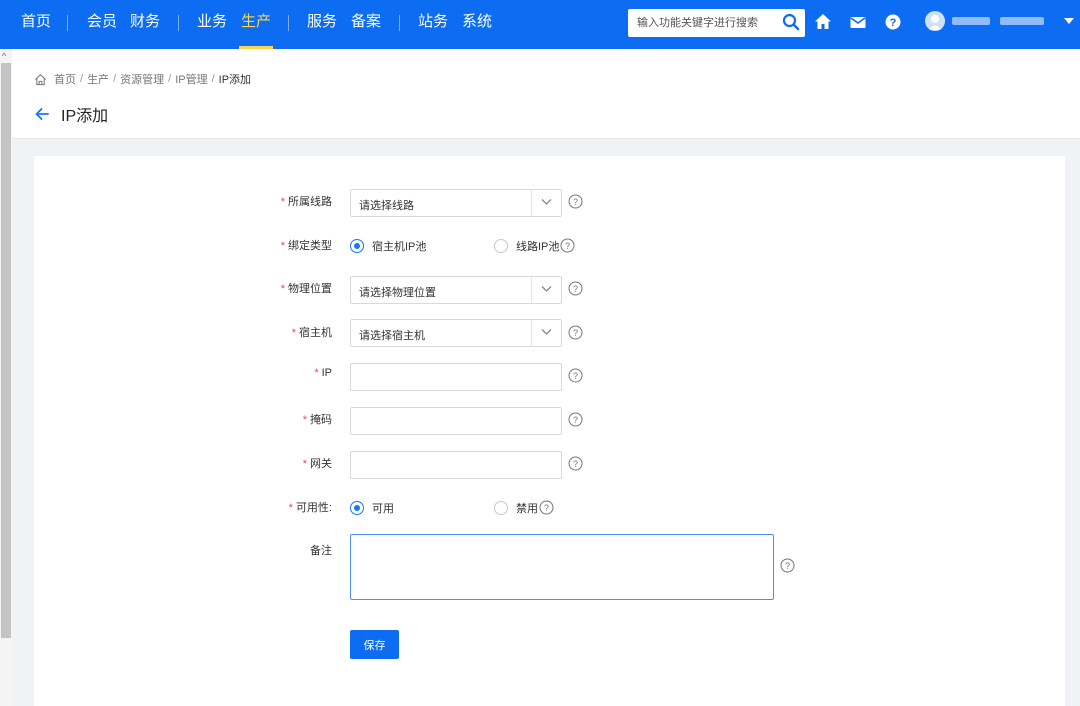  I want to click on ip-input, so click(456, 377).